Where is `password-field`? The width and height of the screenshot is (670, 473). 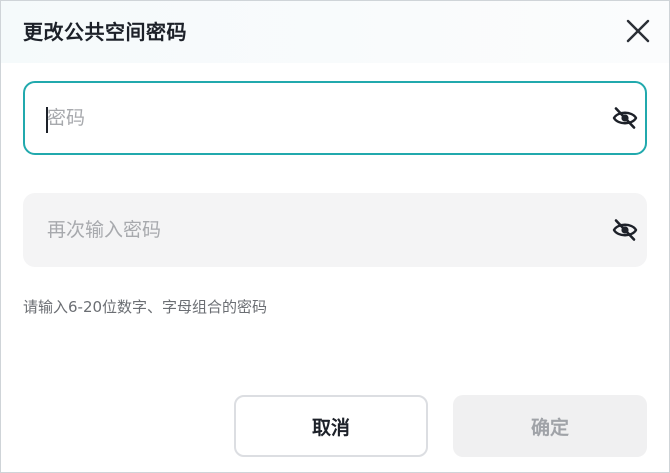
password-field is located at coordinates (335, 118).